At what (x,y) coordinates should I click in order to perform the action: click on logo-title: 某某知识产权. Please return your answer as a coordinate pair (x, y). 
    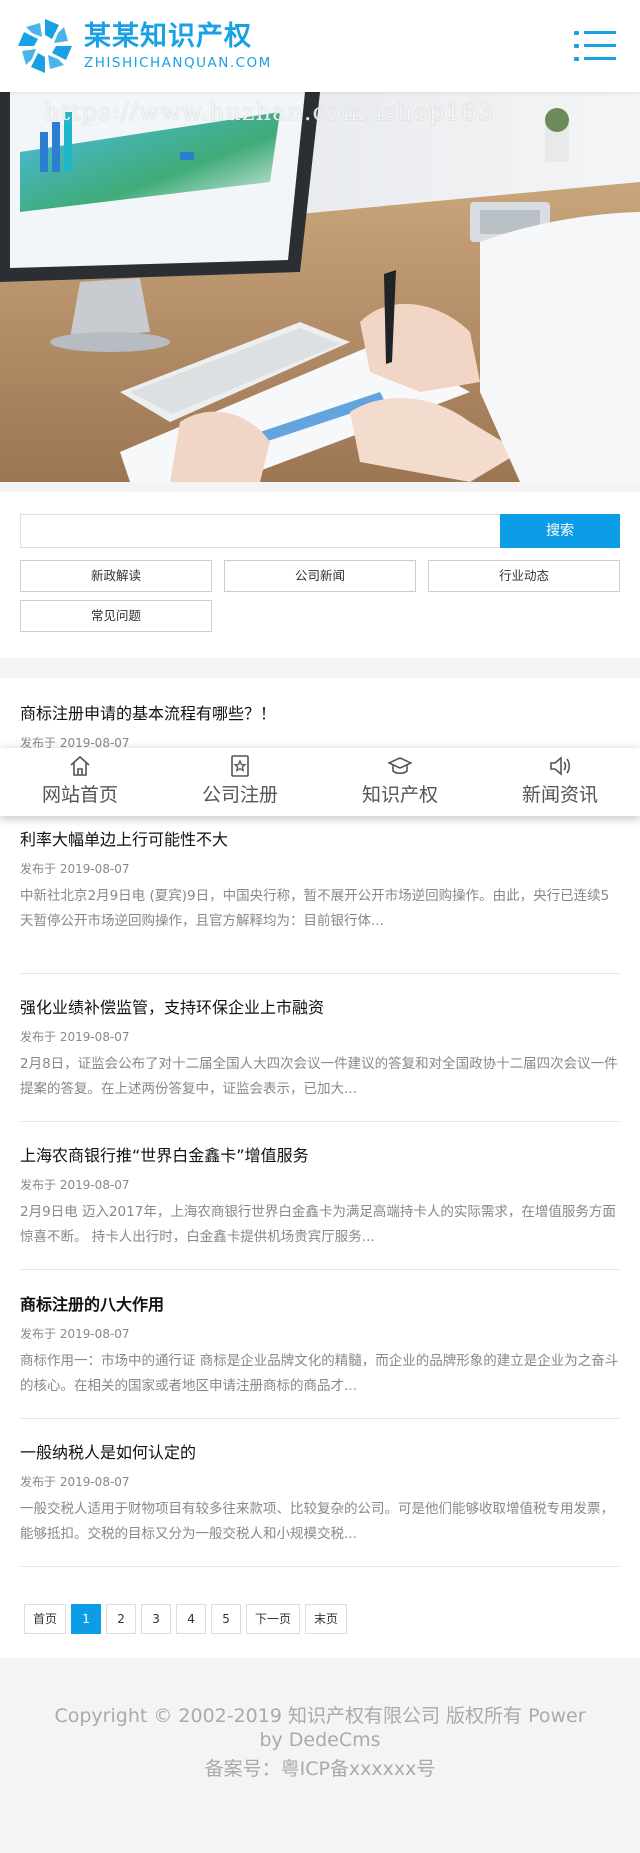
    Looking at the image, I should click on (168, 36).